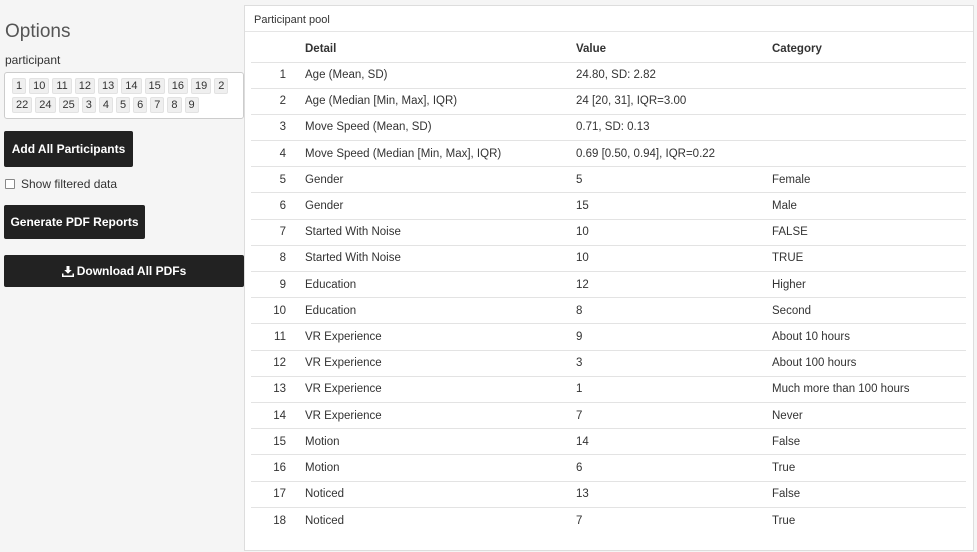 The height and width of the screenshot is (552, 977). What do you see at coordinates (655, 389) in the screenshot?
I see `row-value: 1` at bounding box center [655, 389].